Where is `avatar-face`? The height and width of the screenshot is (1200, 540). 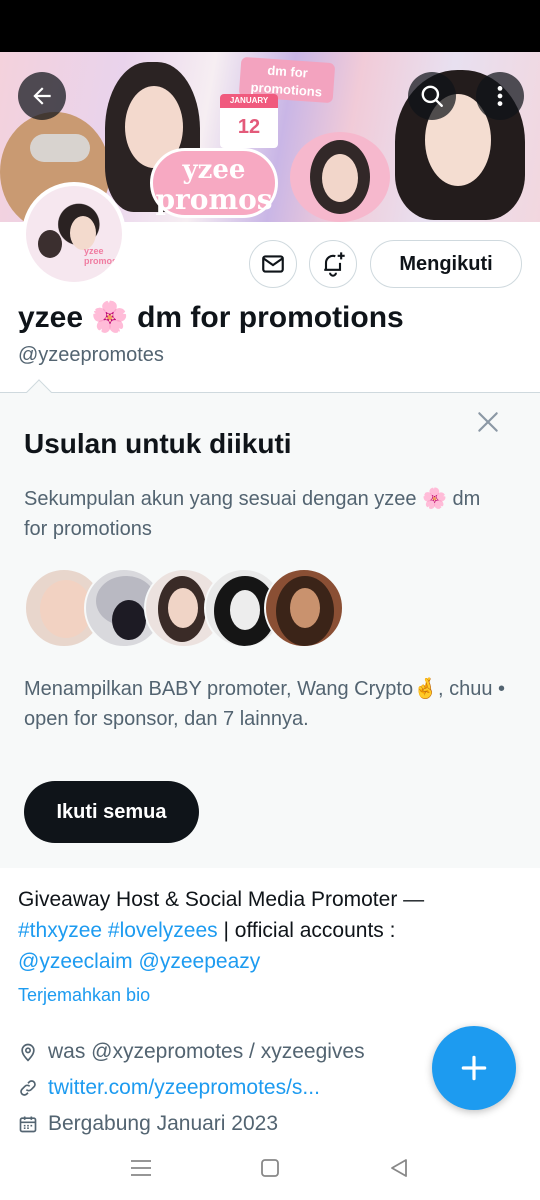 avatar-face is located at coordinates (83, 233).